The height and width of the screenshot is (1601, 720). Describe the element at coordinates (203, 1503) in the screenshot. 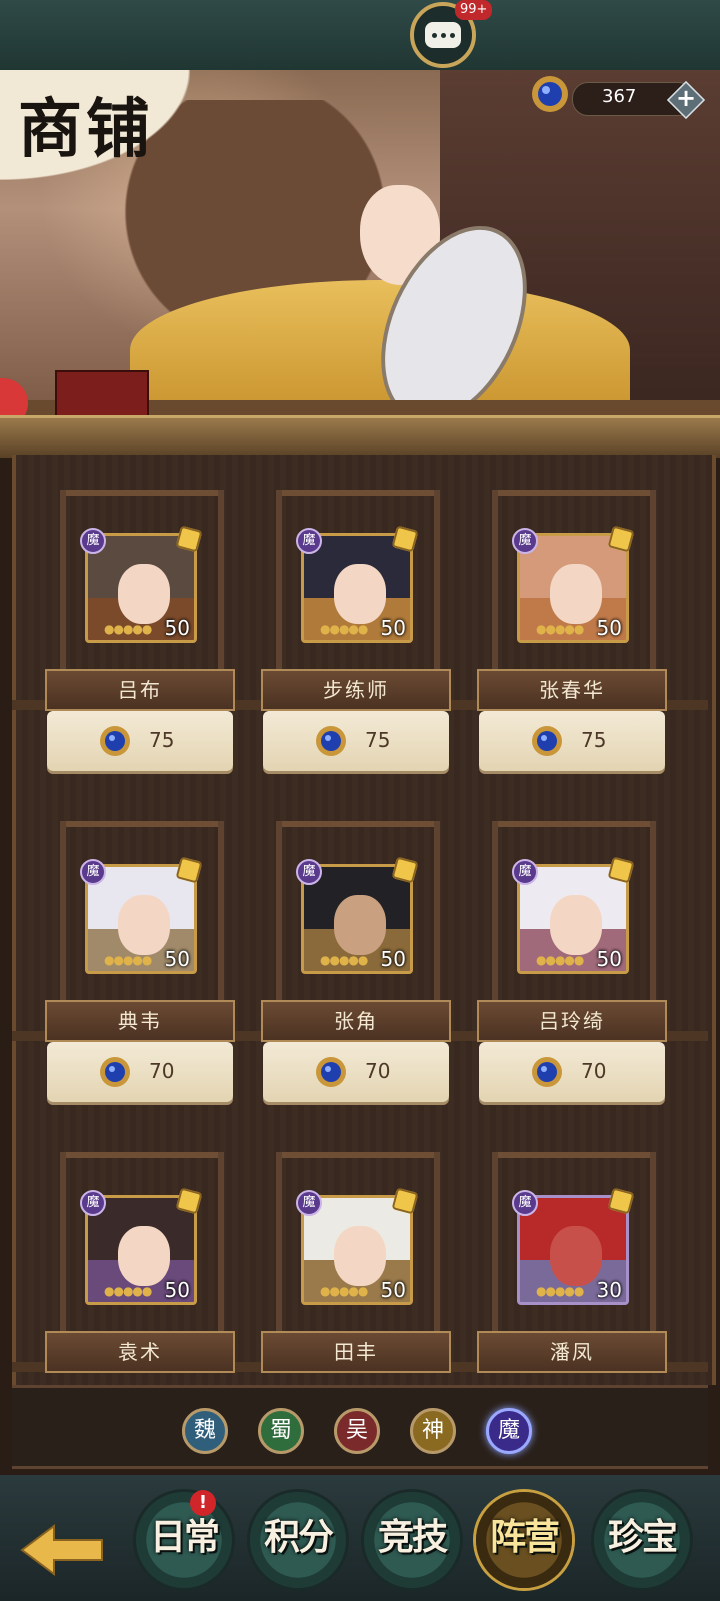

I see `notification-badge: !` at that location.